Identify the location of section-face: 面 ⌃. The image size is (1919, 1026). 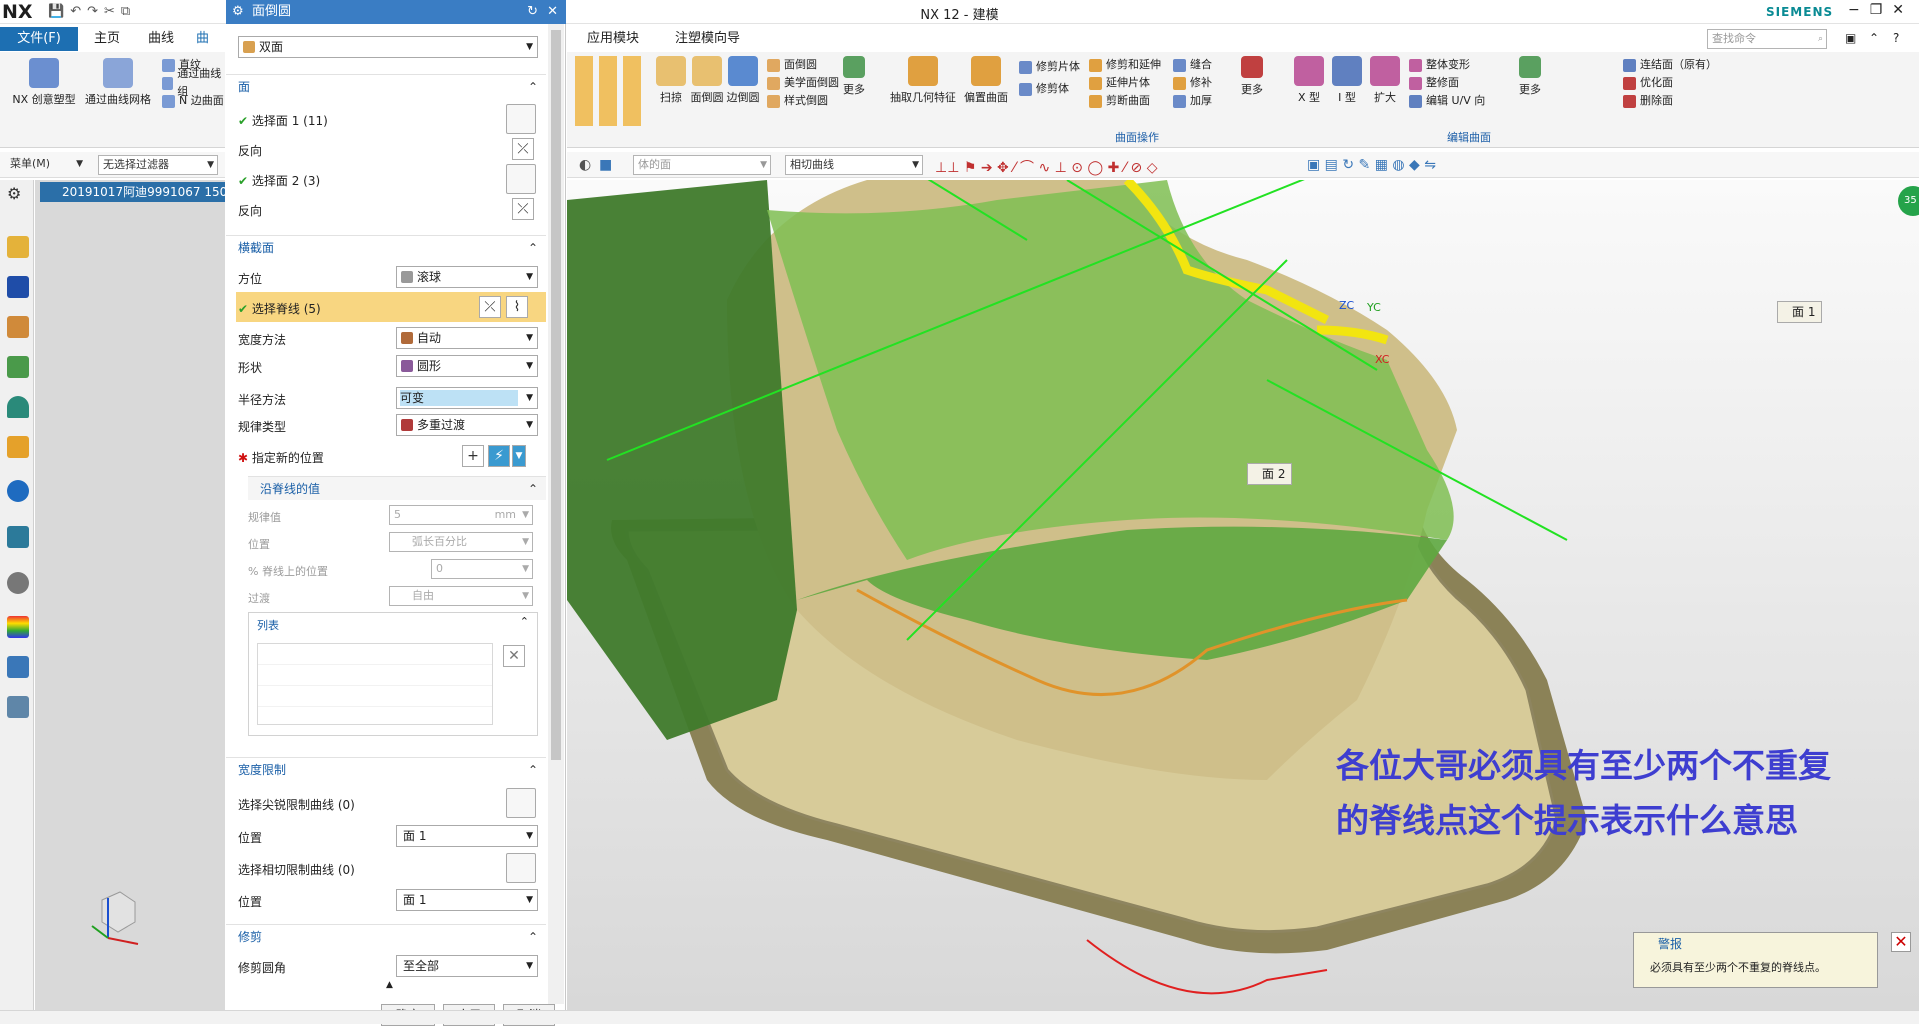
(386, 86).